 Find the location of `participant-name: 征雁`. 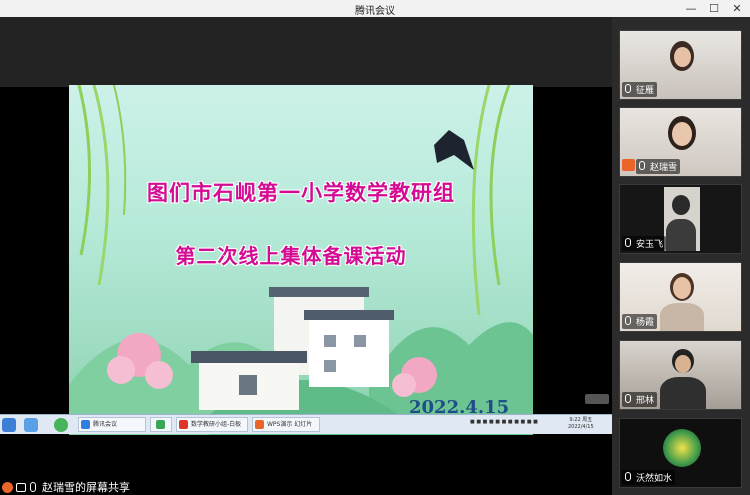

participant-name: 征雁 is located at coordinates (645, 91).